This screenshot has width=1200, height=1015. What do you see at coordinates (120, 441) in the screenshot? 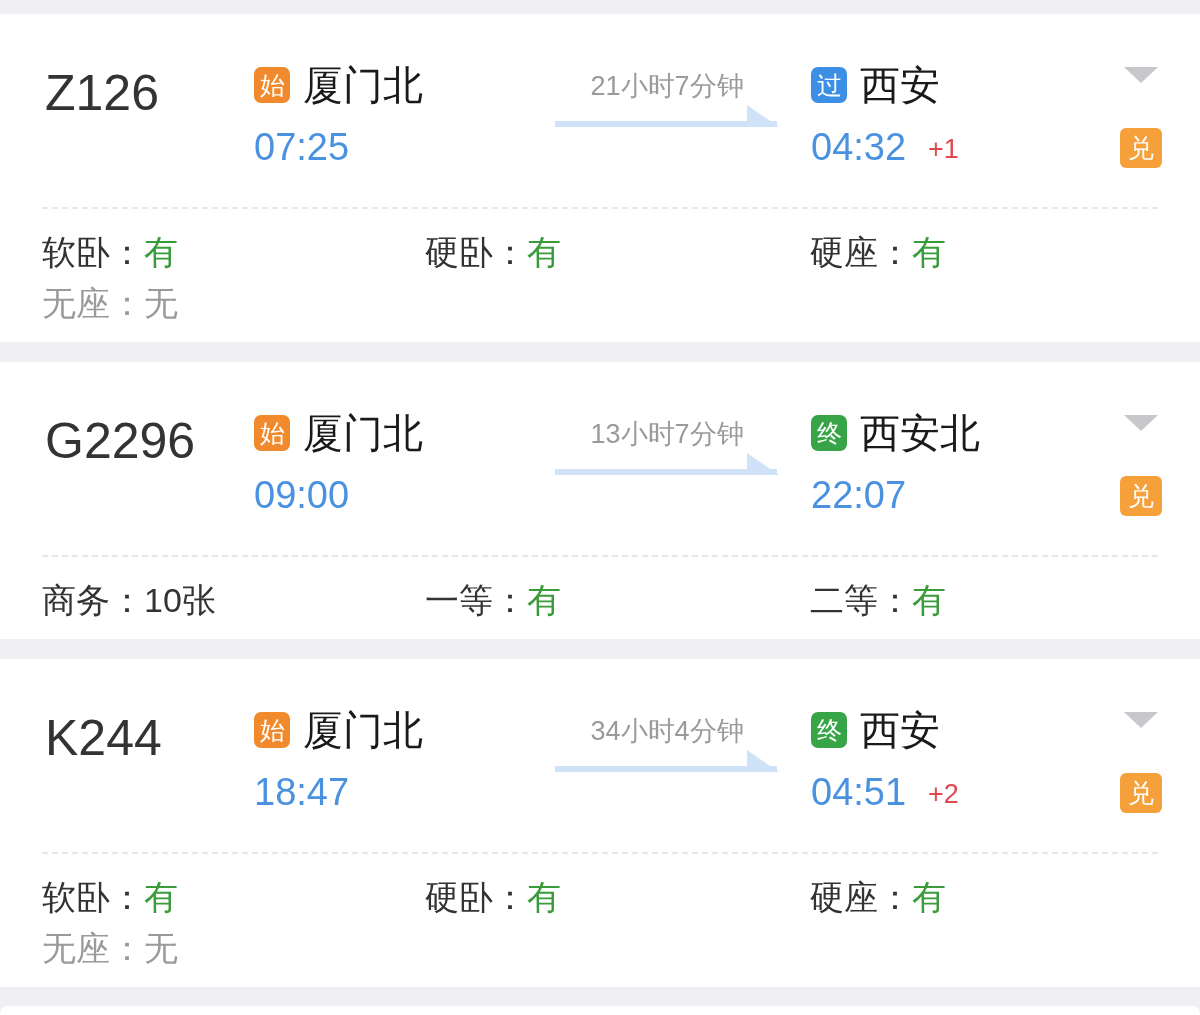
I see `train-number: G2296` at bounding box center [120, 441].